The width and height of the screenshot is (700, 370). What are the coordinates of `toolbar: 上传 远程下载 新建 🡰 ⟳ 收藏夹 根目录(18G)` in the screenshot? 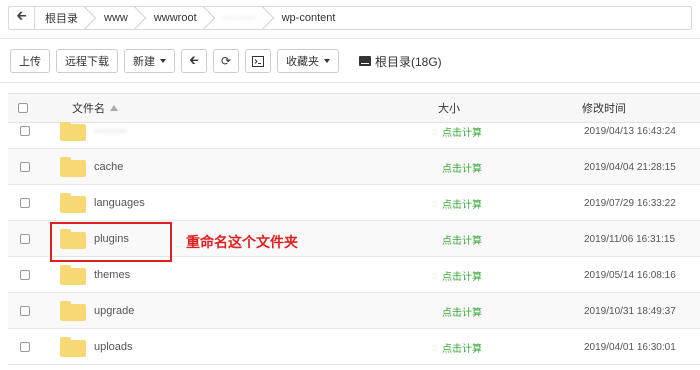 It's located at (226, 61).